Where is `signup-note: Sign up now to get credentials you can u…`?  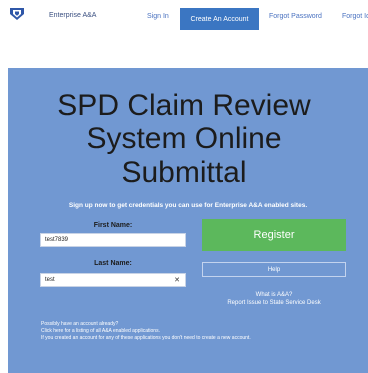
signup-note: Sign up now to get credentials you can u… is located at coordinates (188, 205).